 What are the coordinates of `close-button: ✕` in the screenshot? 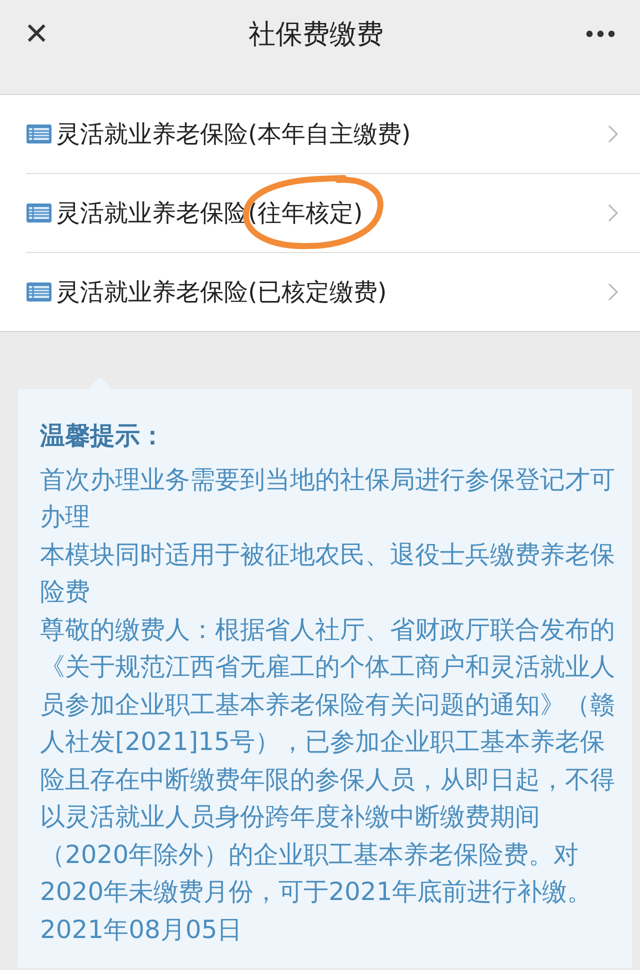 It's located at (37, 35).